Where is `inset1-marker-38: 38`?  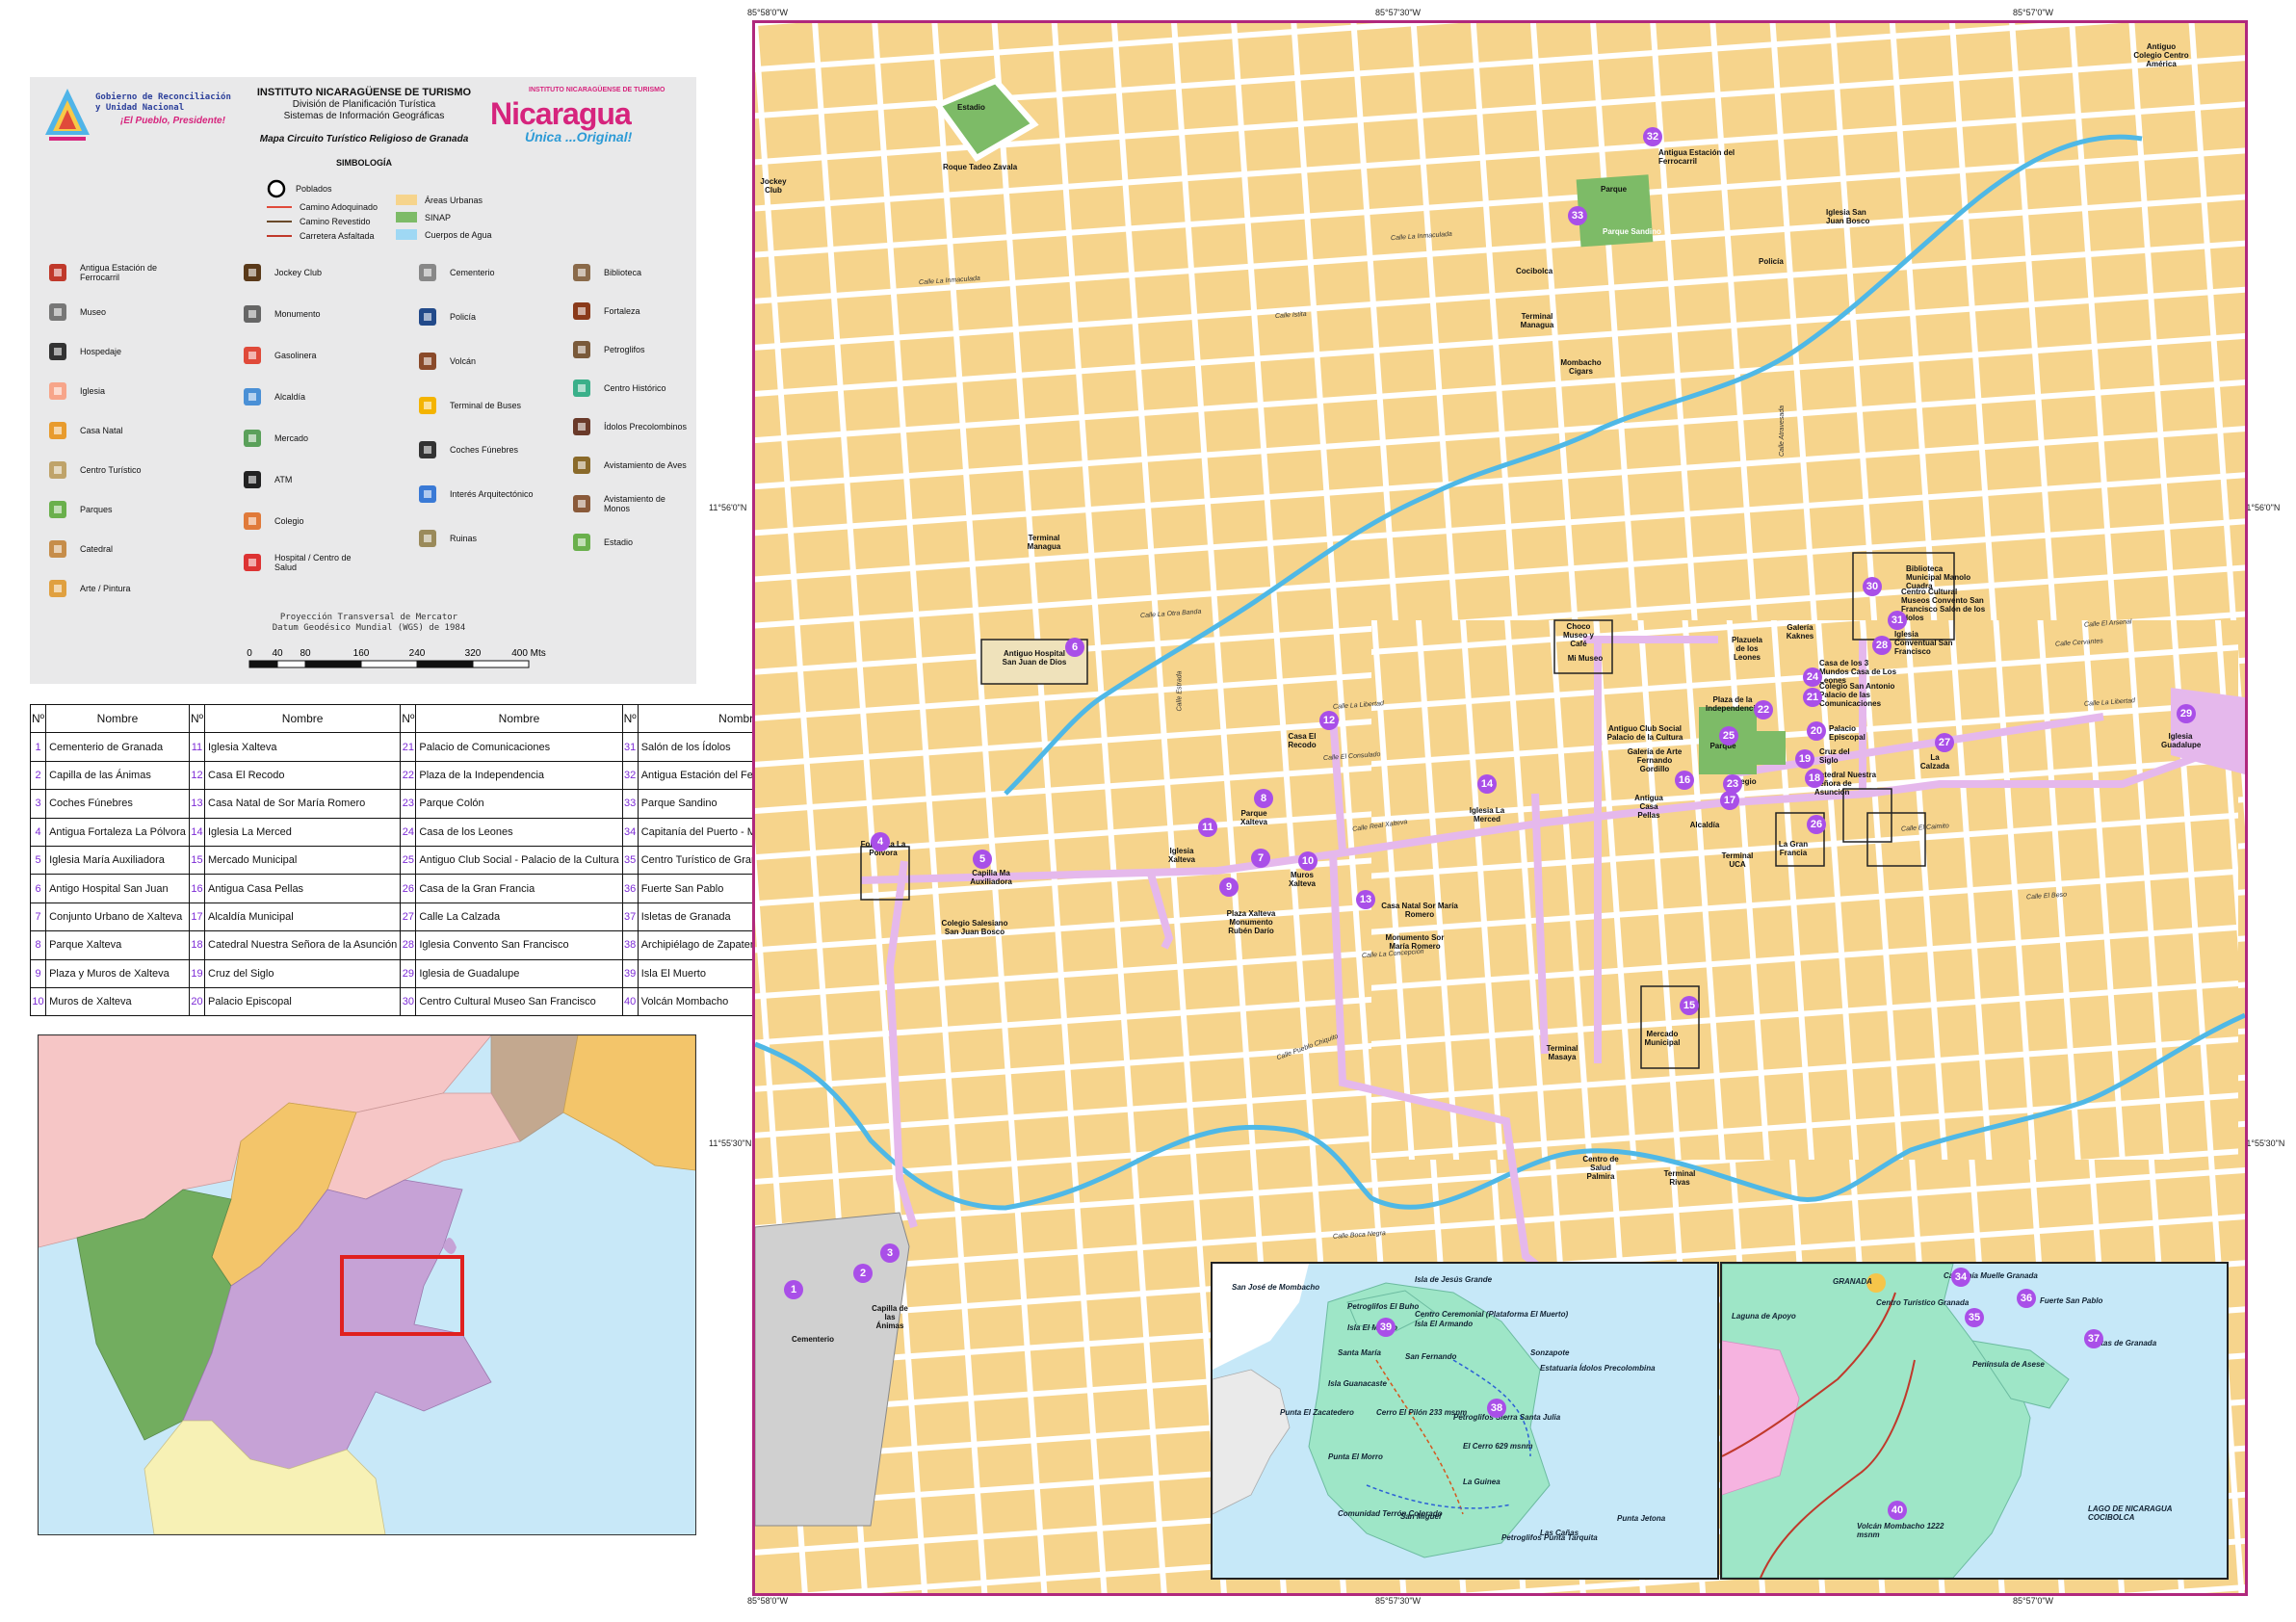 inset1-marker-38: 38 is located at coordinates (1496, 1408).